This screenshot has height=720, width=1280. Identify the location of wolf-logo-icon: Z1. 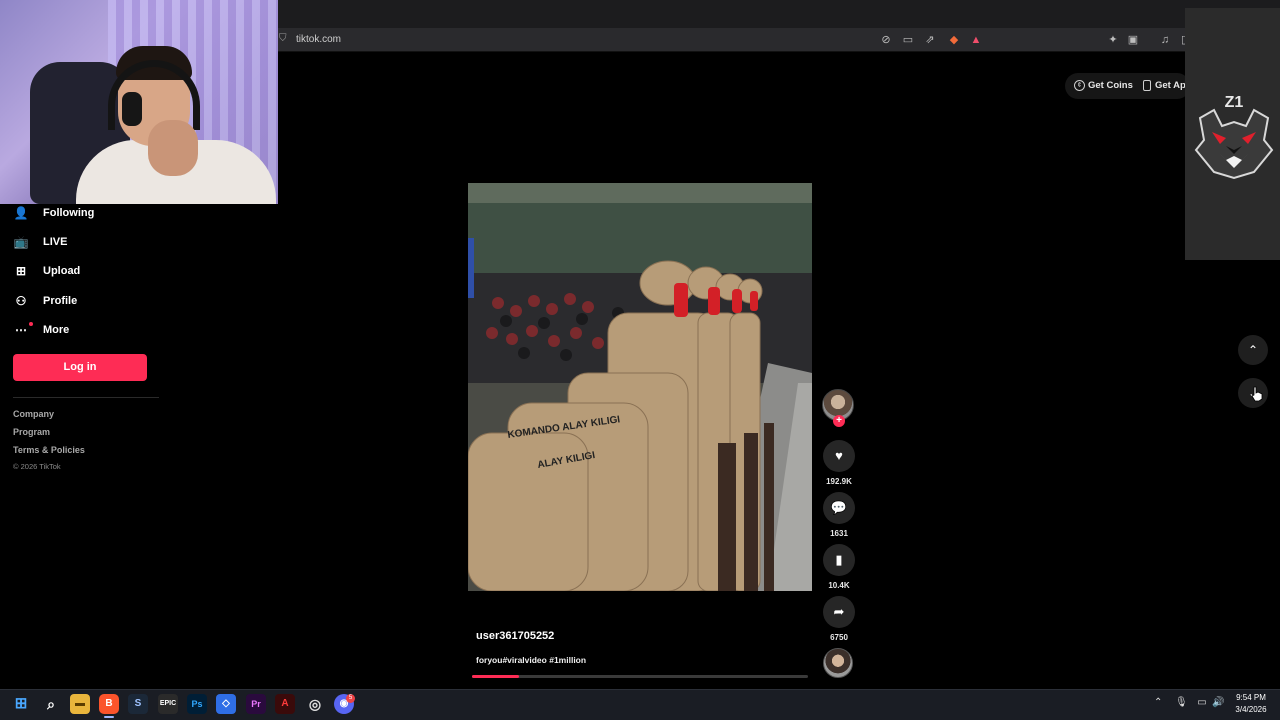
(1234, 137).